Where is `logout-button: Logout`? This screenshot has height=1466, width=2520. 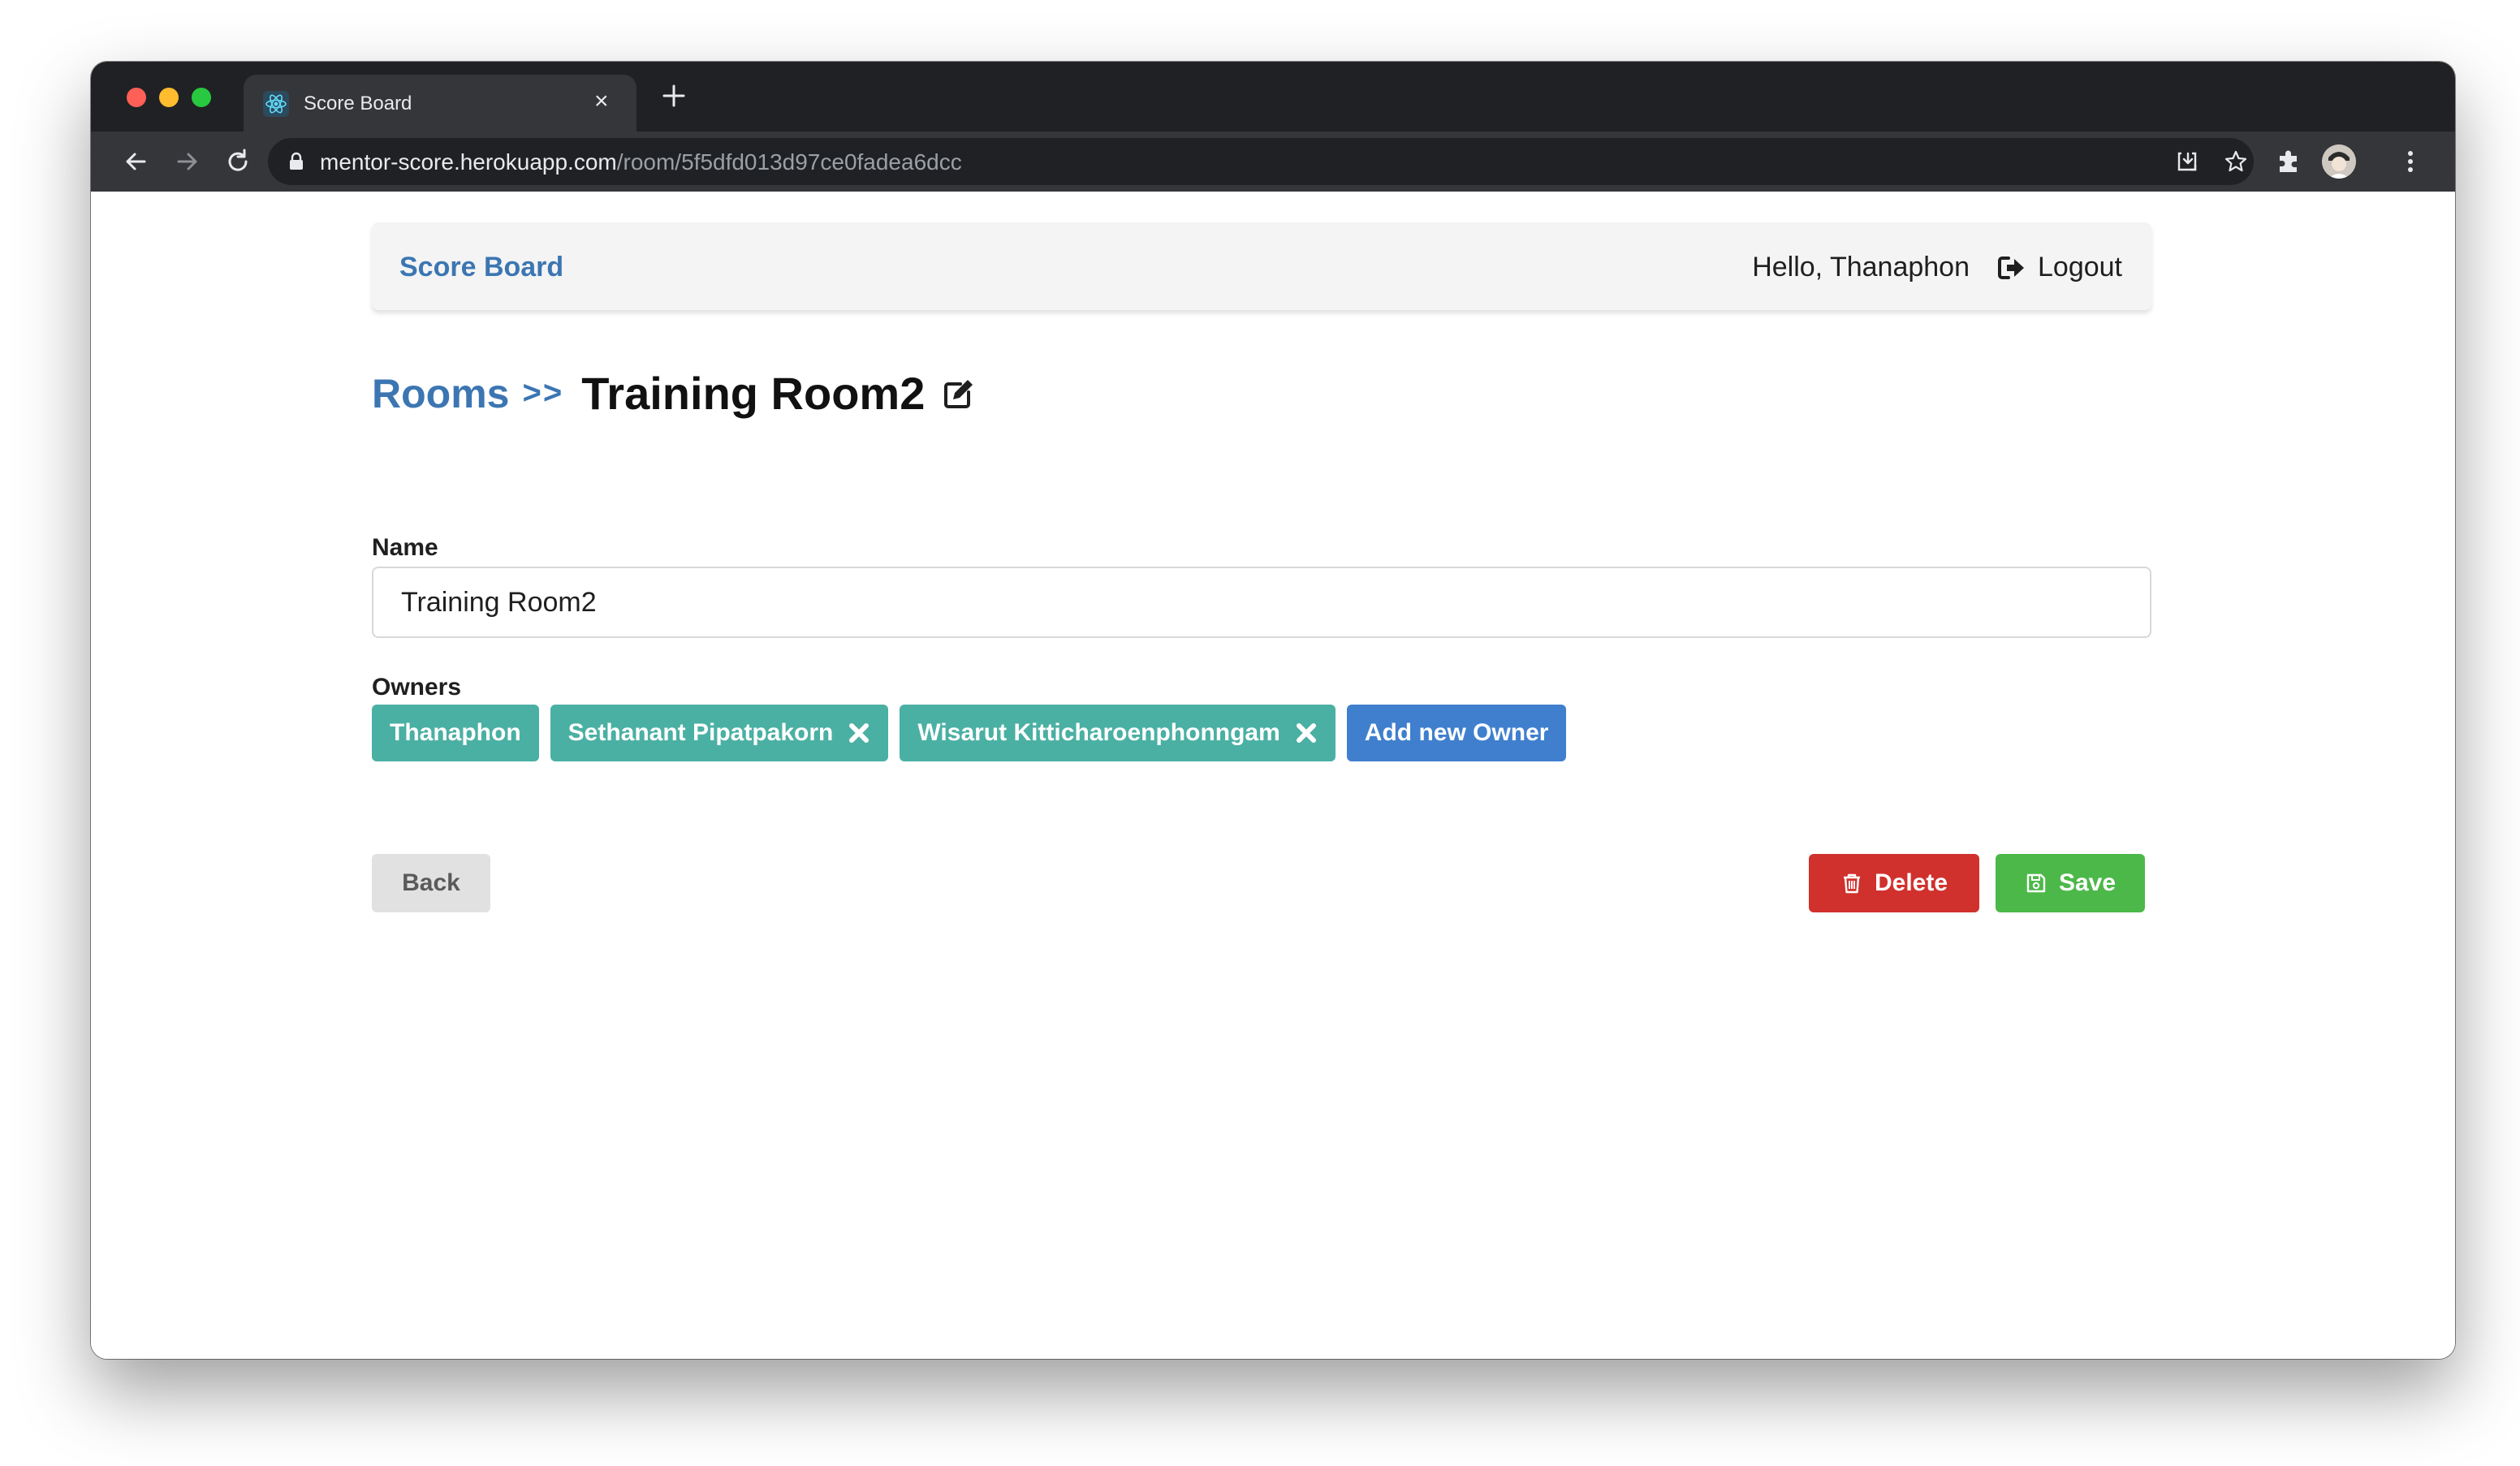
logout-button: Logout is located at coordinates (2059, 267).